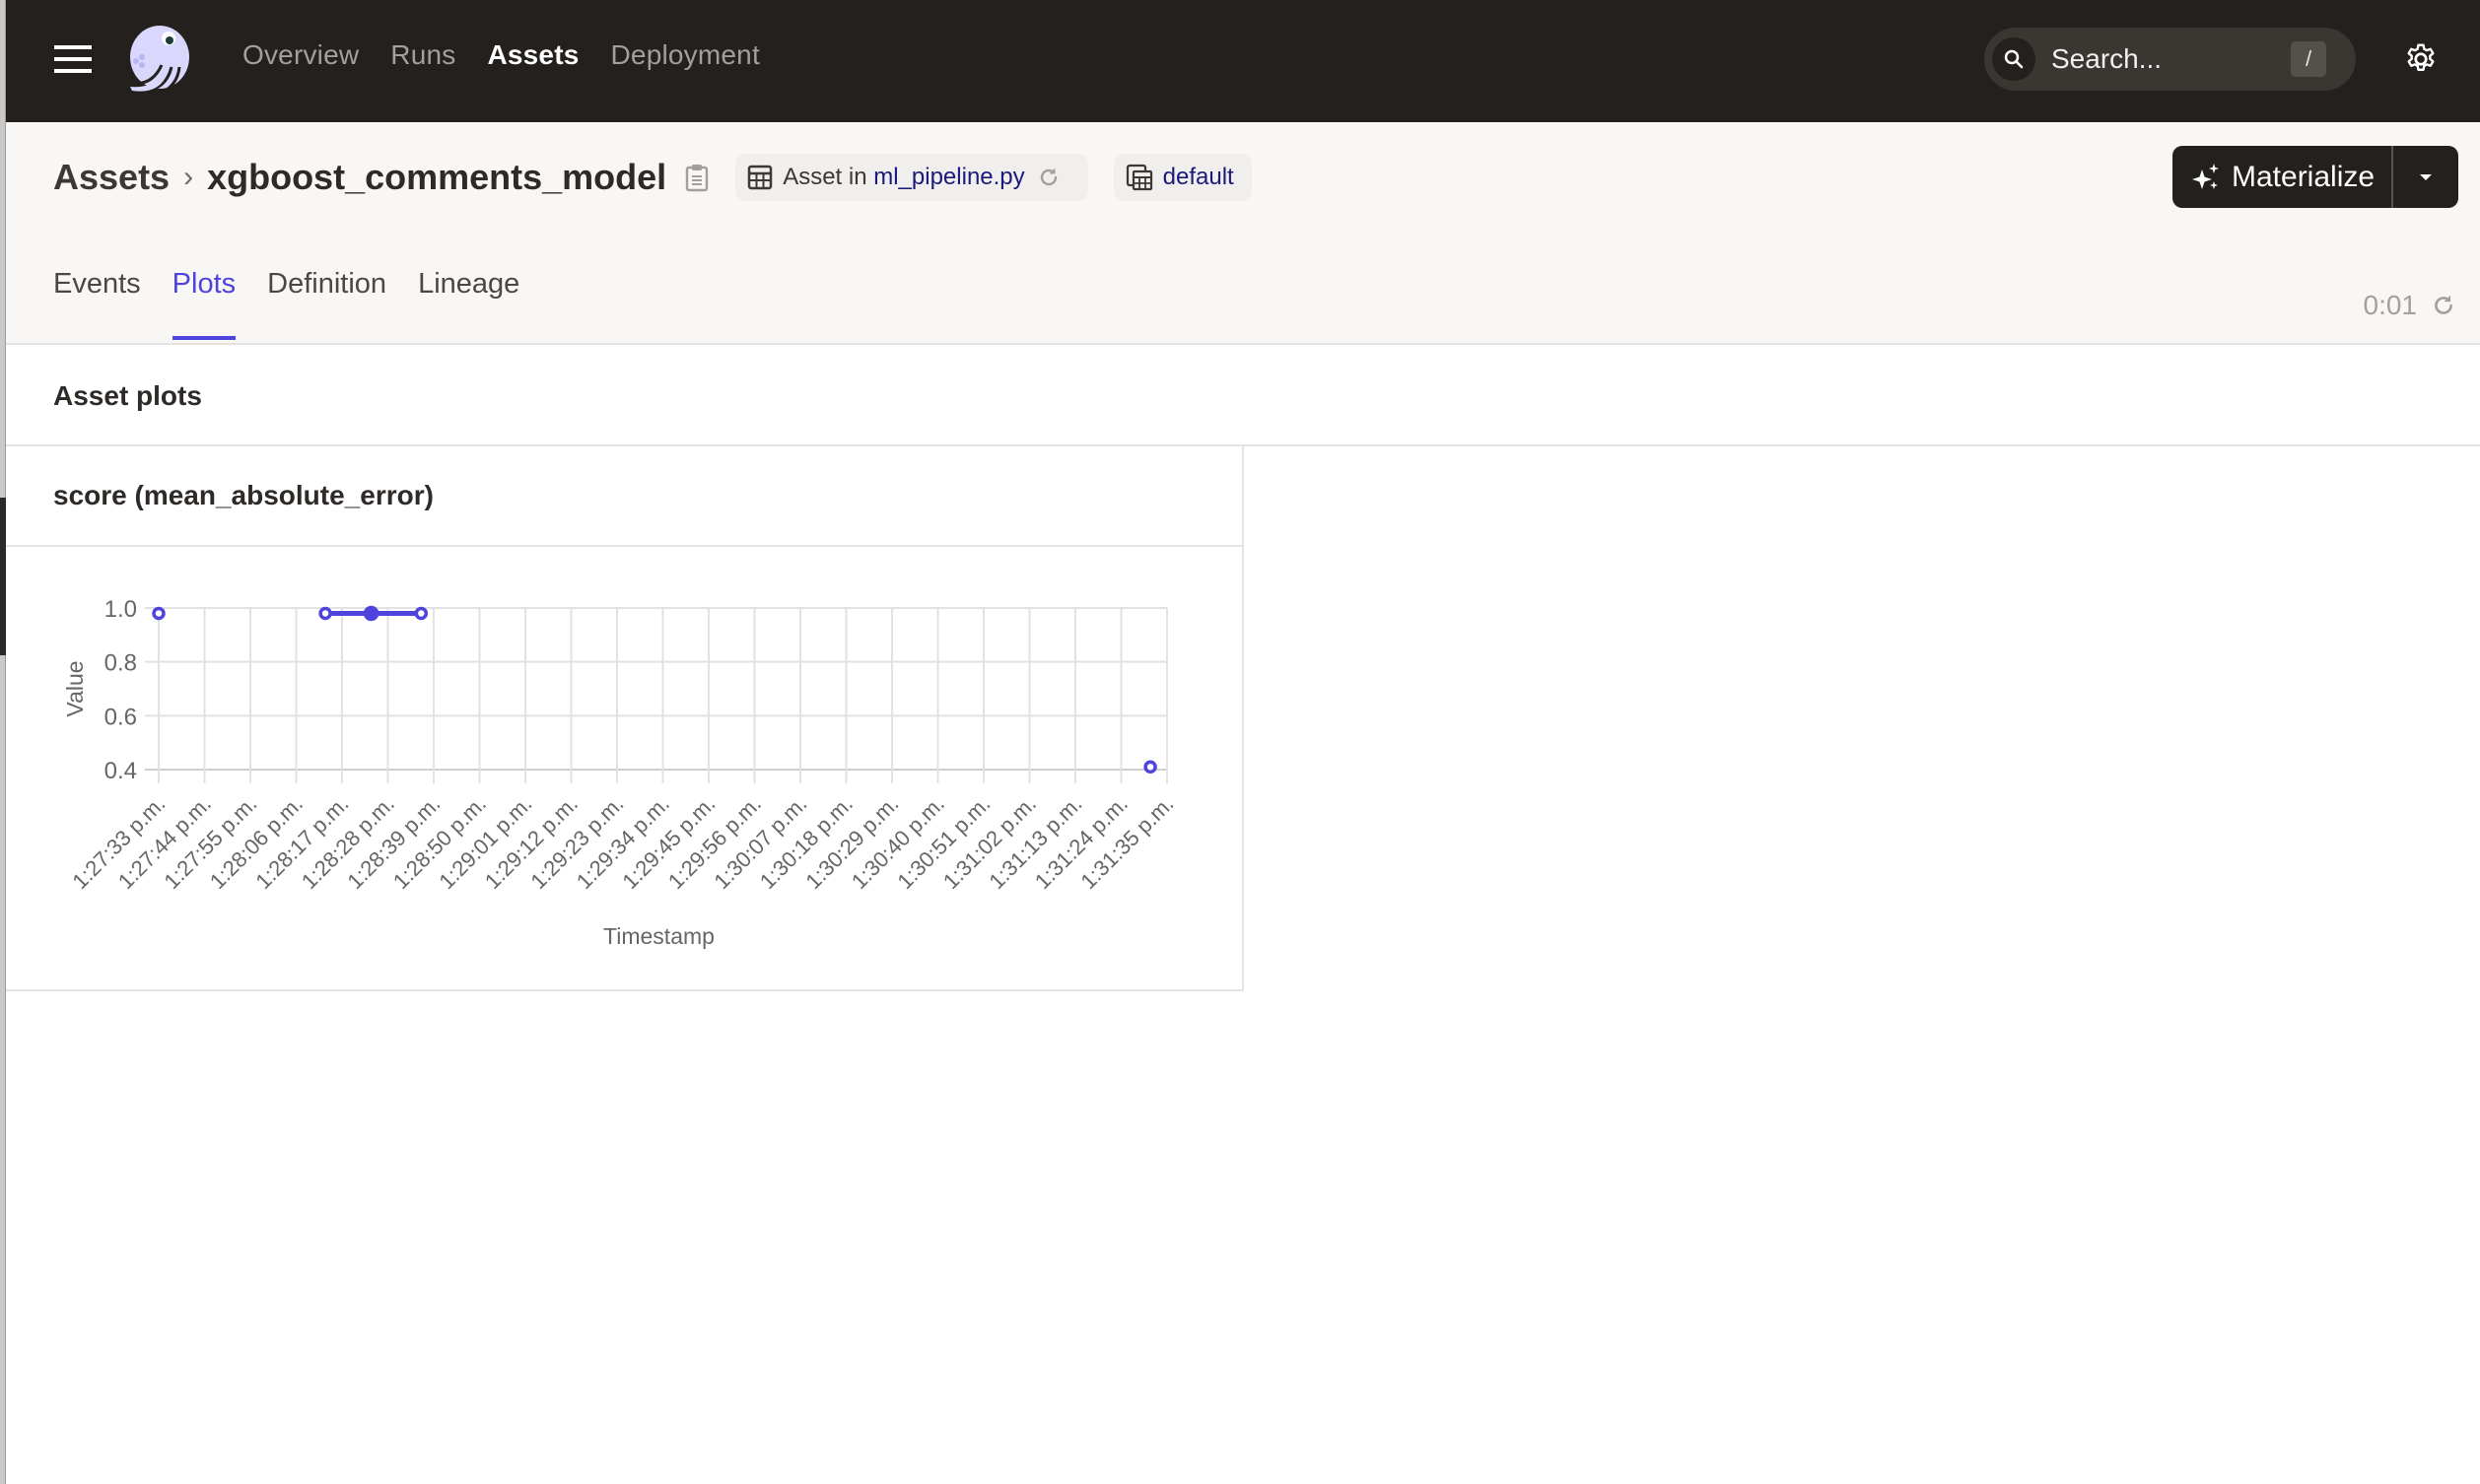 This screenshot has width=2480, height=1484. I want to click on y-axis-title: Value, so click(75, 688).